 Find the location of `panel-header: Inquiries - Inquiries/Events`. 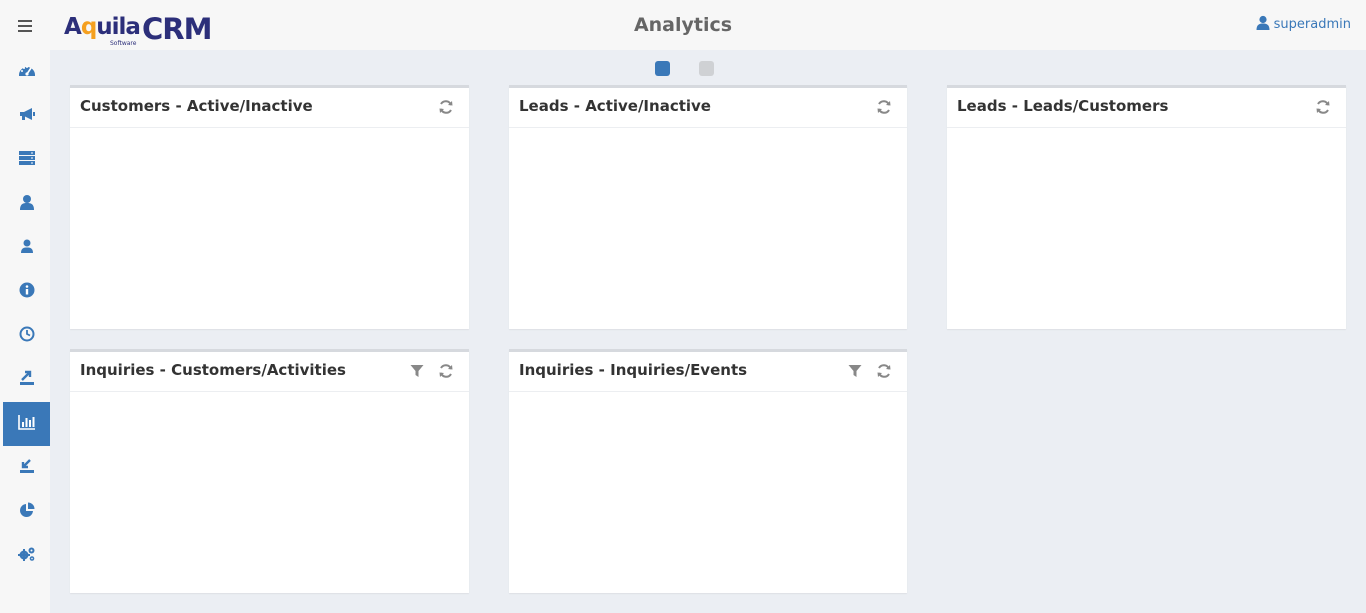

panel-header: Inquiries - Inquiries/Events is located at coordinates (708, 372).